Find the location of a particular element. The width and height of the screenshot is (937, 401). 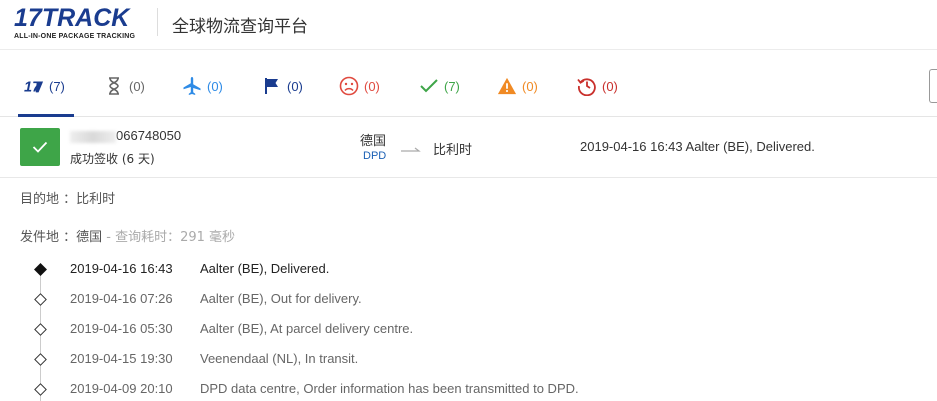

17track-logo: 17TRACK ALL-IN-ONE PACKAGE TRACKING is located at coordinates (80, 23).